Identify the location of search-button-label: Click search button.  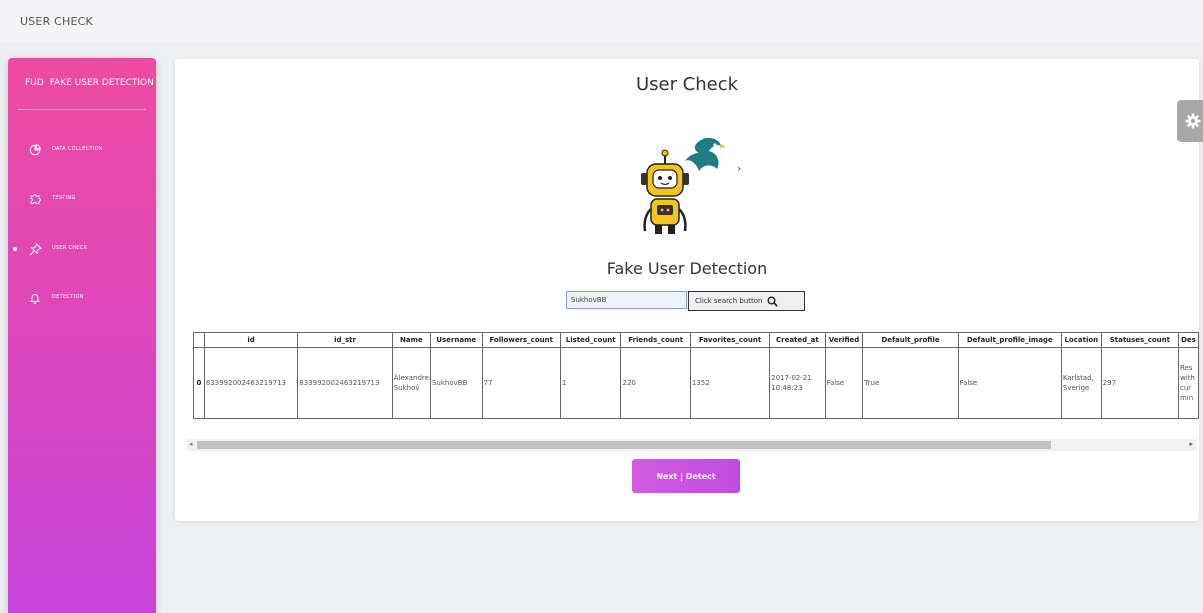
(729, 301).